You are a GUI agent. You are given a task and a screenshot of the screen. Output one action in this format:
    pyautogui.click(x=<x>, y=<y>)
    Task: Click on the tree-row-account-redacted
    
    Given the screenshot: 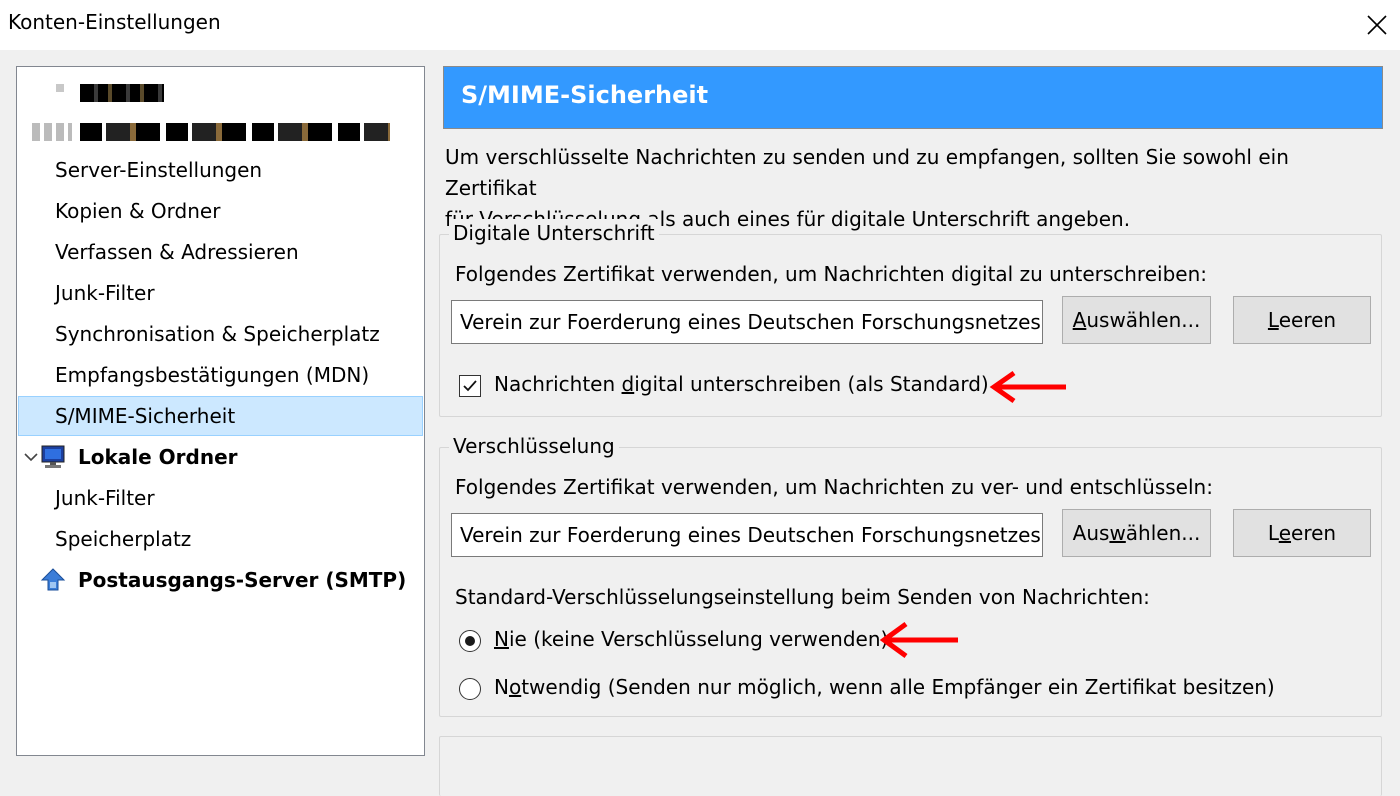 What is the action you would take?
    pyautogui.click(x=220, y=93)
    